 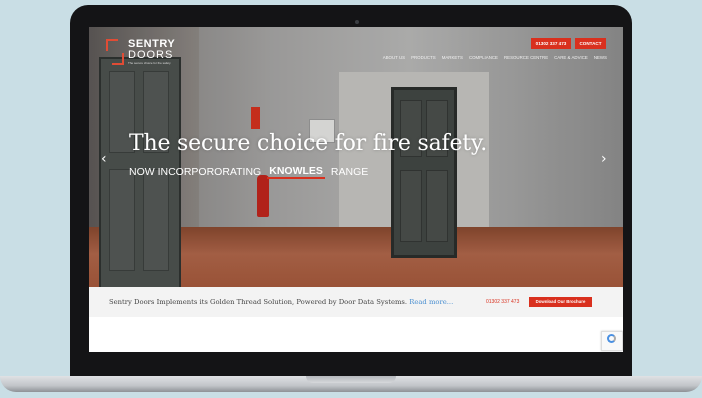 I want to click on nav-item-about-us: ABOUT US, so click(x=394, y=57).